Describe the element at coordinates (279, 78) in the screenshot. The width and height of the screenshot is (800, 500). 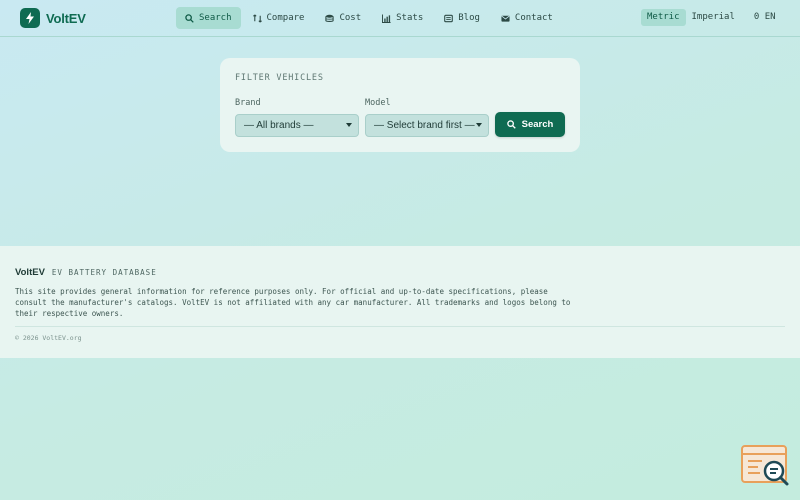
I see `filter-title: FILTER VEHICLES` at that location.